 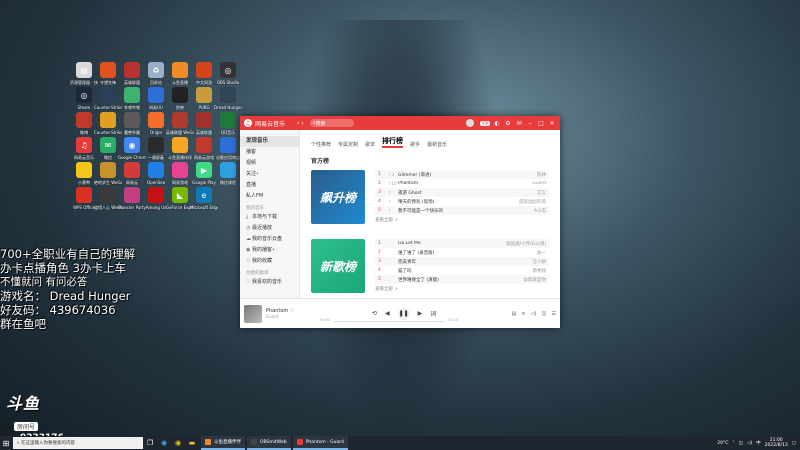 What do you see at coordinates (554, 314) in the screenshot?
I see `playlist-icon: ☰` at bounding box center [554, 314].